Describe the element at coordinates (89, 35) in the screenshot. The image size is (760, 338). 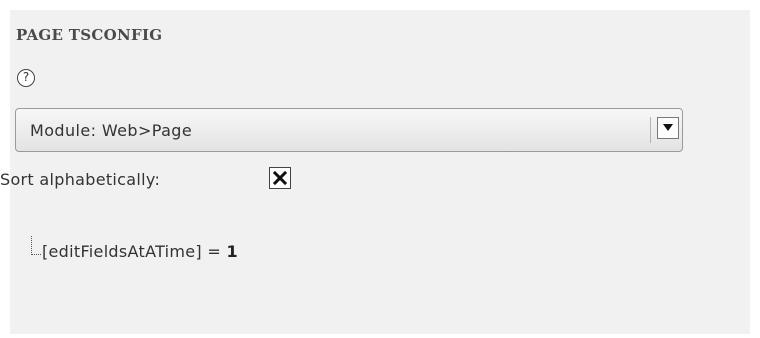
I see `page-title: PAGE TSCONFIG` at that location.